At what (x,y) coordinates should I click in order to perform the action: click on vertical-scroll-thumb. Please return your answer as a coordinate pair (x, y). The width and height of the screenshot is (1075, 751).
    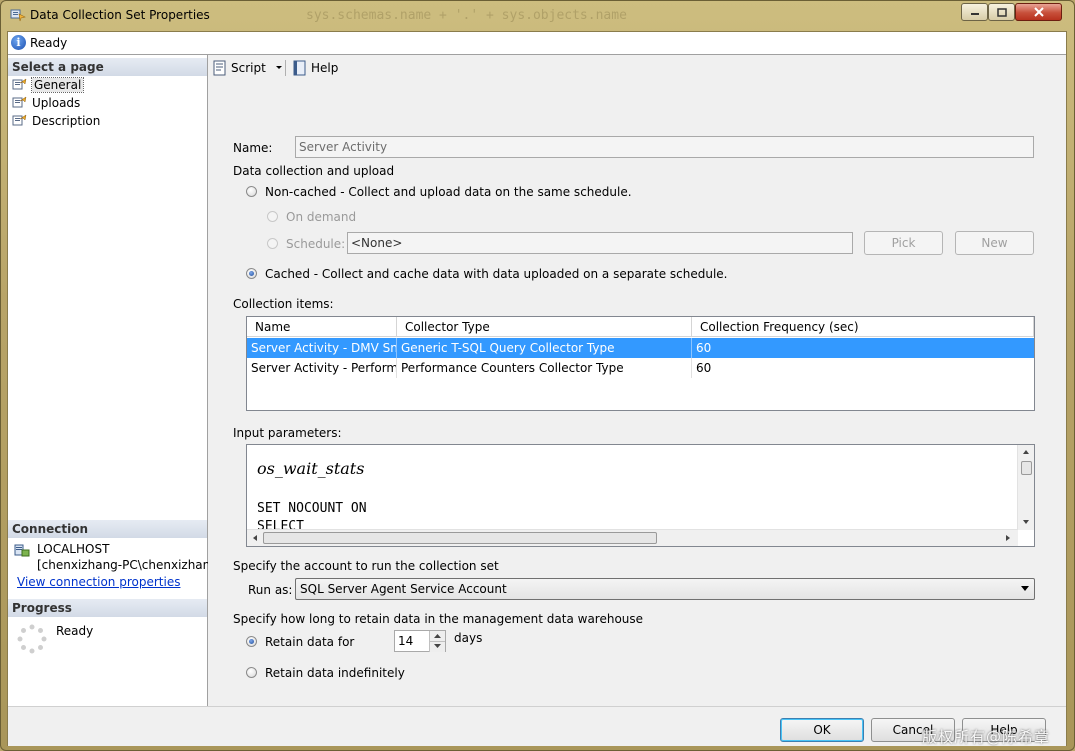
    Looking at the image, I should click on (1026, 468).